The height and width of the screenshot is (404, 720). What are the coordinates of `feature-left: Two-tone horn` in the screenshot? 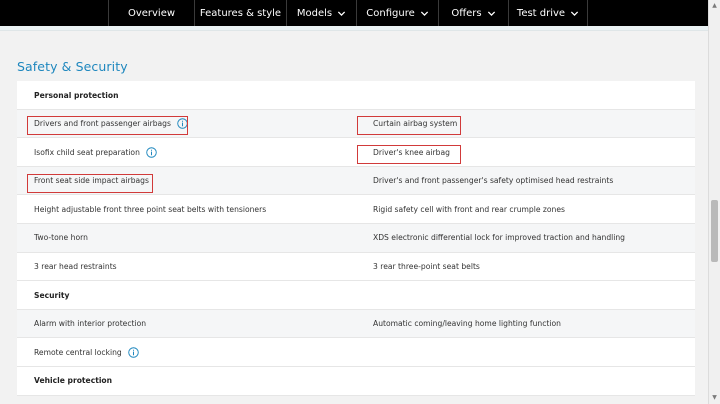 It's located at (61, 238).